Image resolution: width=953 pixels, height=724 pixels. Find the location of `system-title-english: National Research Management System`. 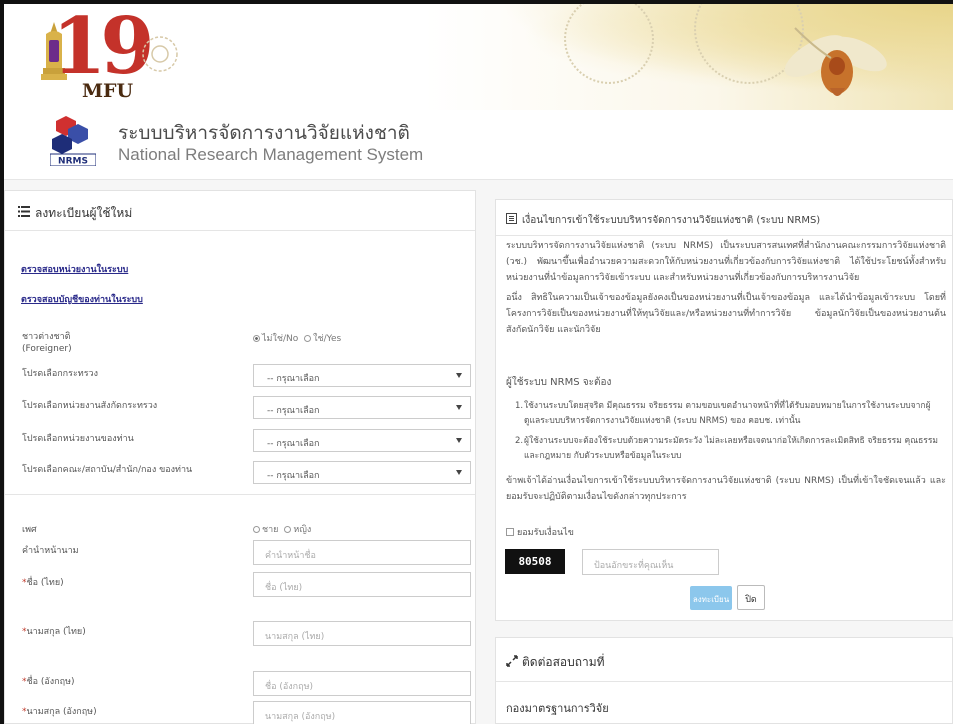

system-title-english: National Research Management System is located at coordinates (271, 154).